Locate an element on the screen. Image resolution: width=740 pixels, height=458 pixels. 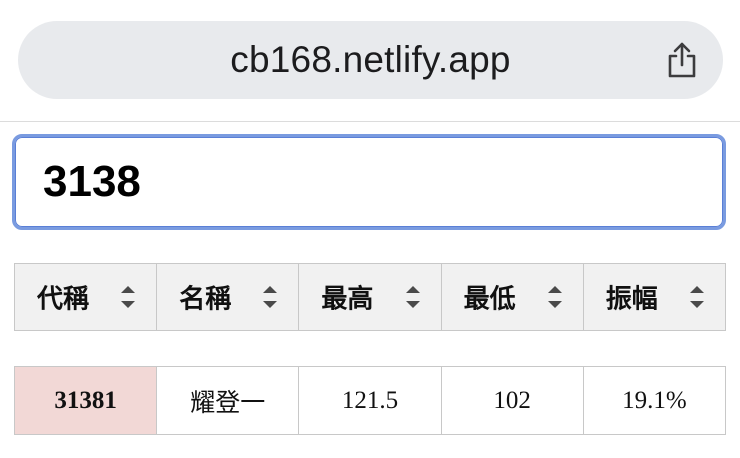
header-row: 代稱 名稱 最高 最低 振幅 is located at coordinates (370, 297).